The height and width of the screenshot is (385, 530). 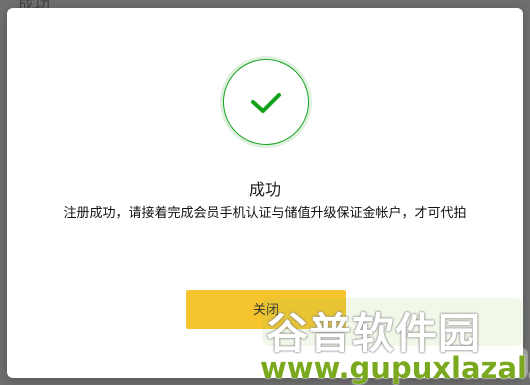 I want to click on modal-title: 成功, so click(x=264, y=189).